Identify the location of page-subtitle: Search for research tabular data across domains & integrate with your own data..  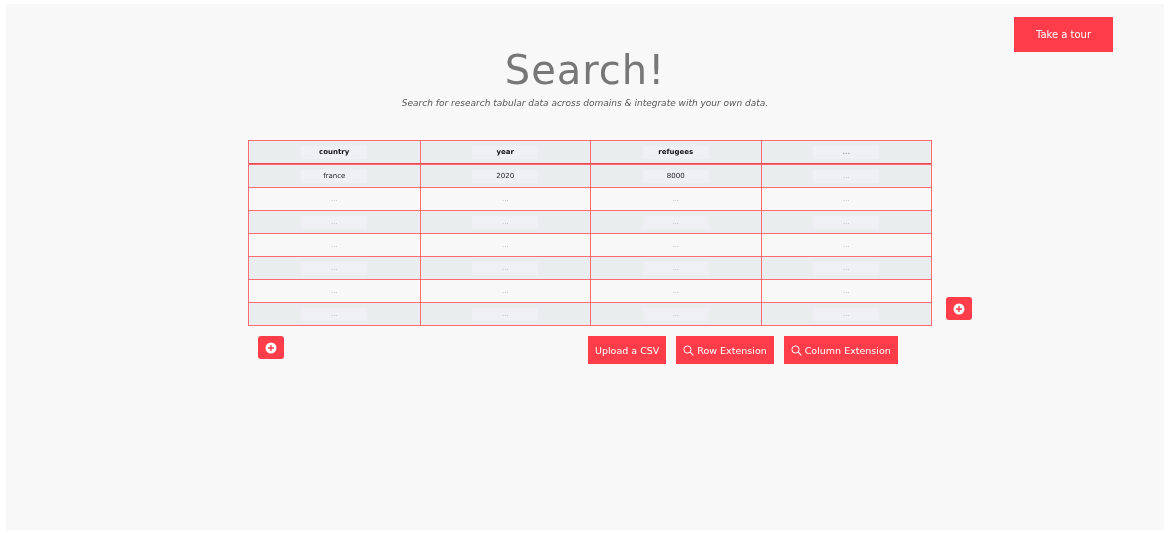
(585, 103).